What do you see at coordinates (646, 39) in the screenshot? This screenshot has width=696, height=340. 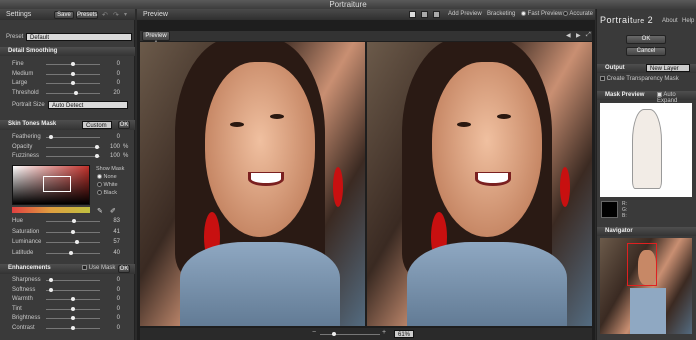 I see `ok-button: OK` at bounding box center [646, 39].